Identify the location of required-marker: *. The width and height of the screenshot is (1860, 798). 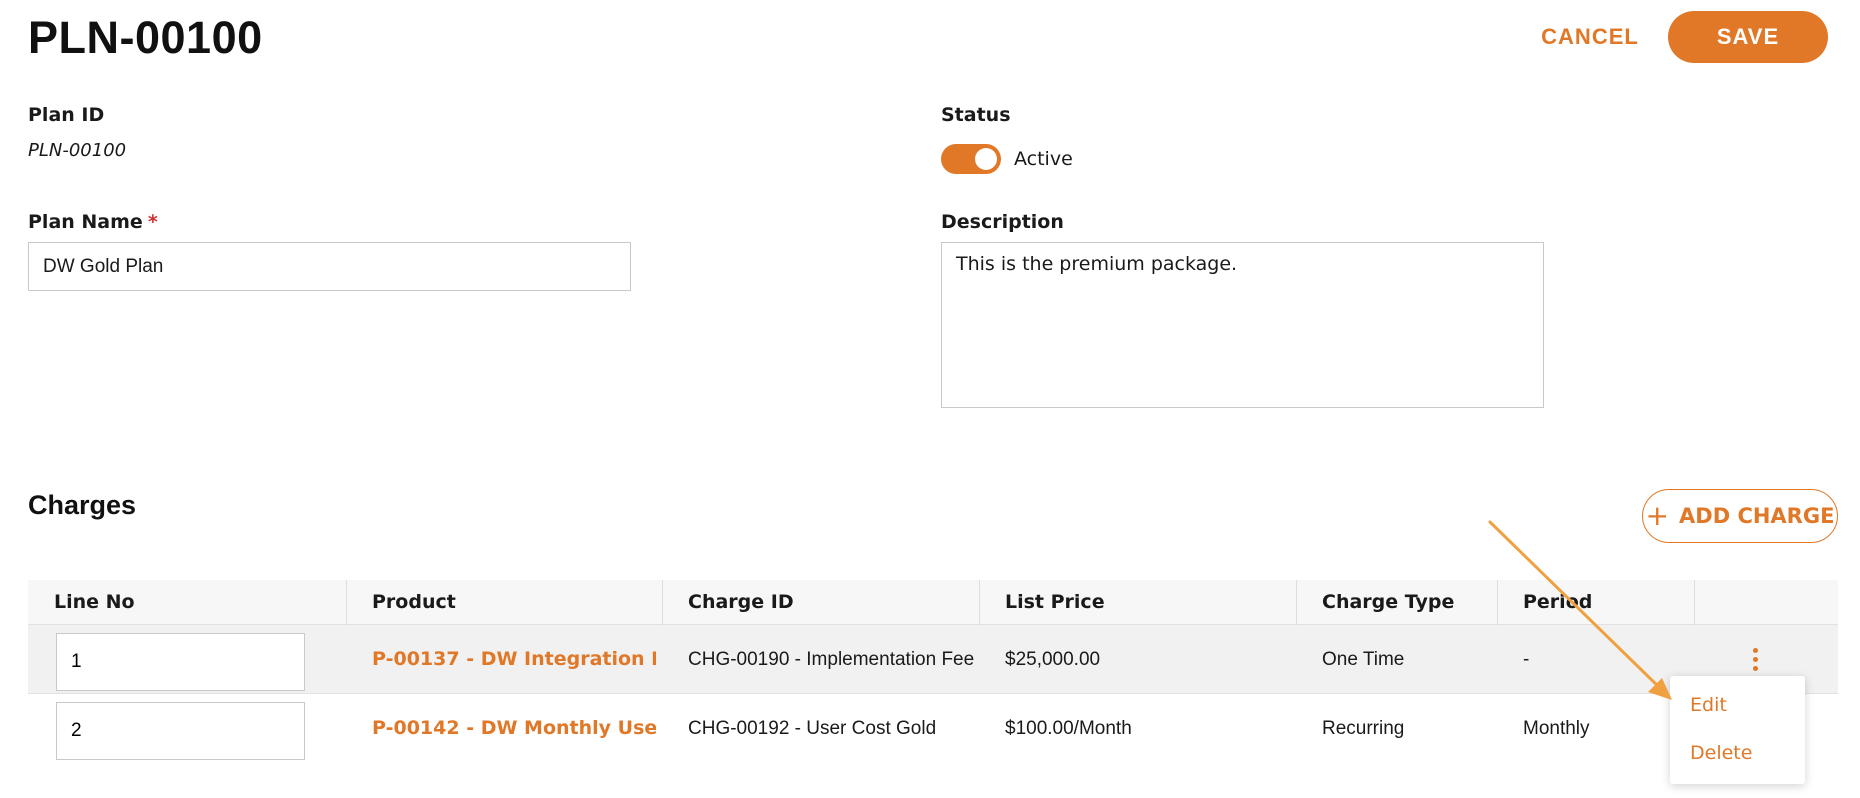
(152, 222).